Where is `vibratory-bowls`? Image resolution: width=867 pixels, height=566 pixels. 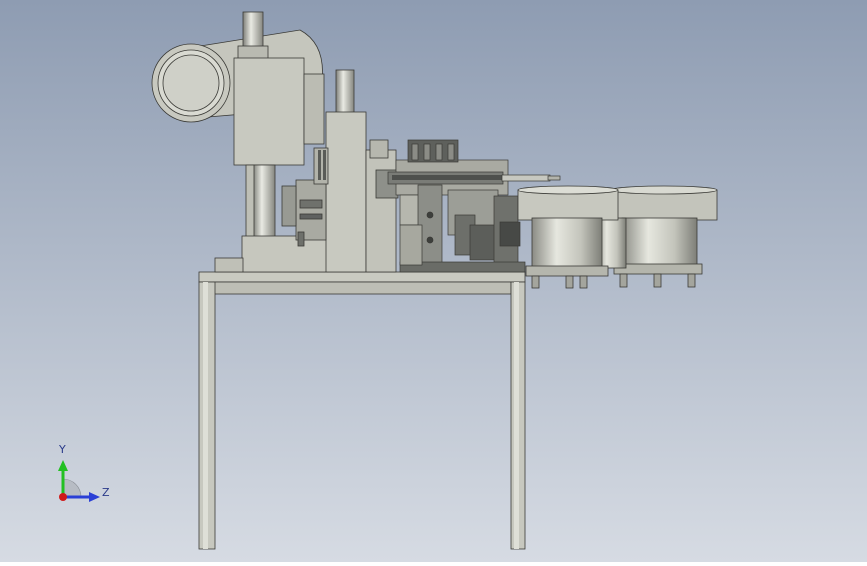 vibratory-bowls is located at coordinates (617, 237).